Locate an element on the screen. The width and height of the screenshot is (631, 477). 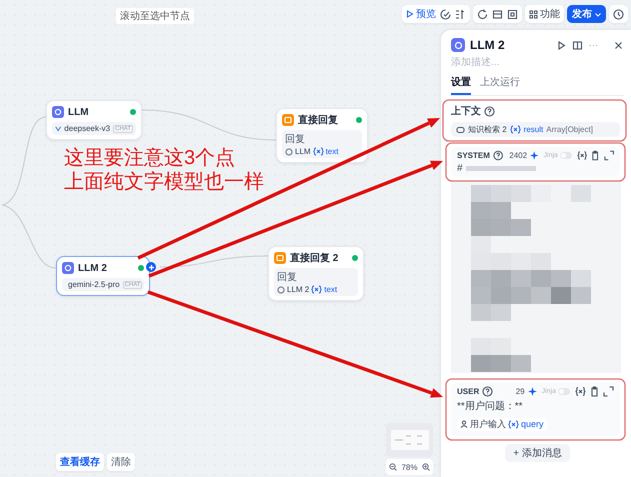
node-title: LLM 2 is located at coordinates (93, 268).